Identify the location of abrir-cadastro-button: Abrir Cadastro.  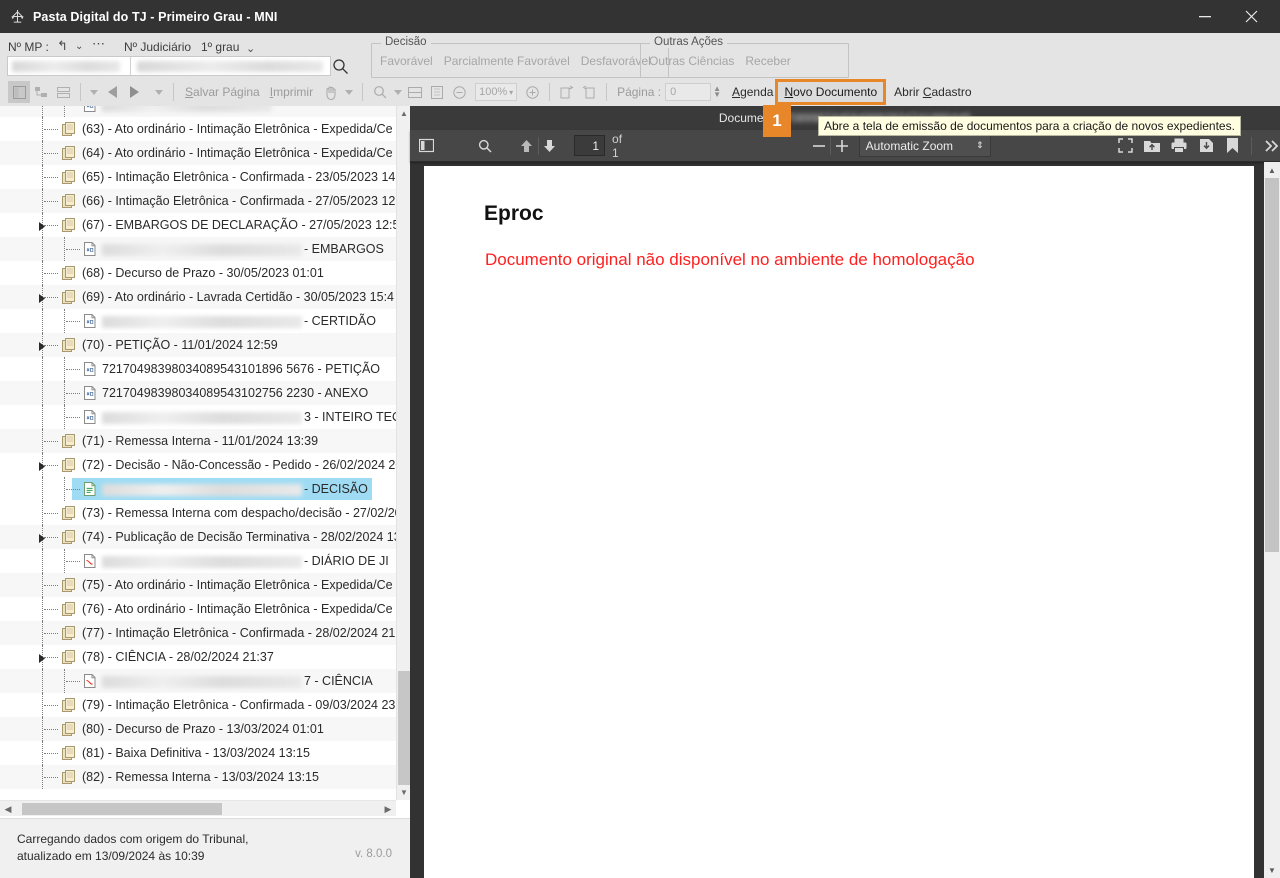
(932, 92).